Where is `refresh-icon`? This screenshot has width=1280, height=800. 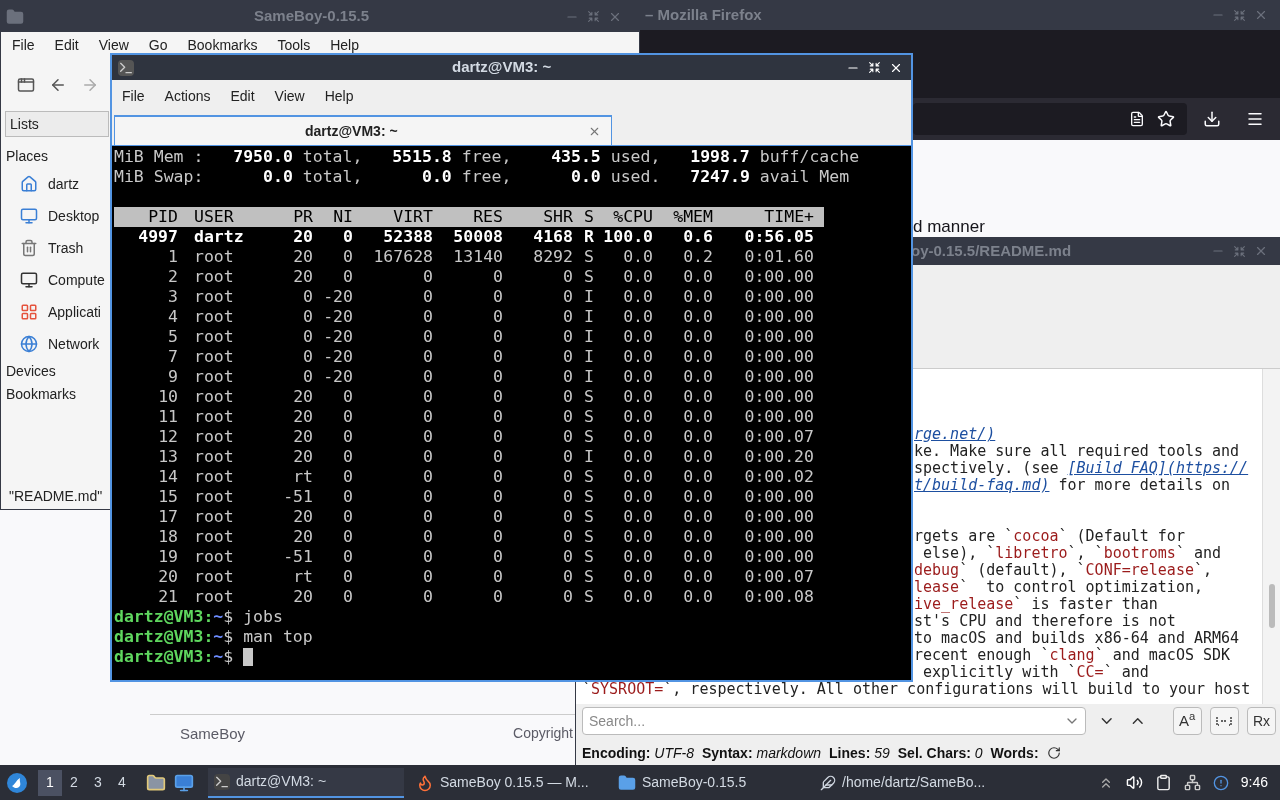 refresh-icon is located at coordinates (1053, 753).